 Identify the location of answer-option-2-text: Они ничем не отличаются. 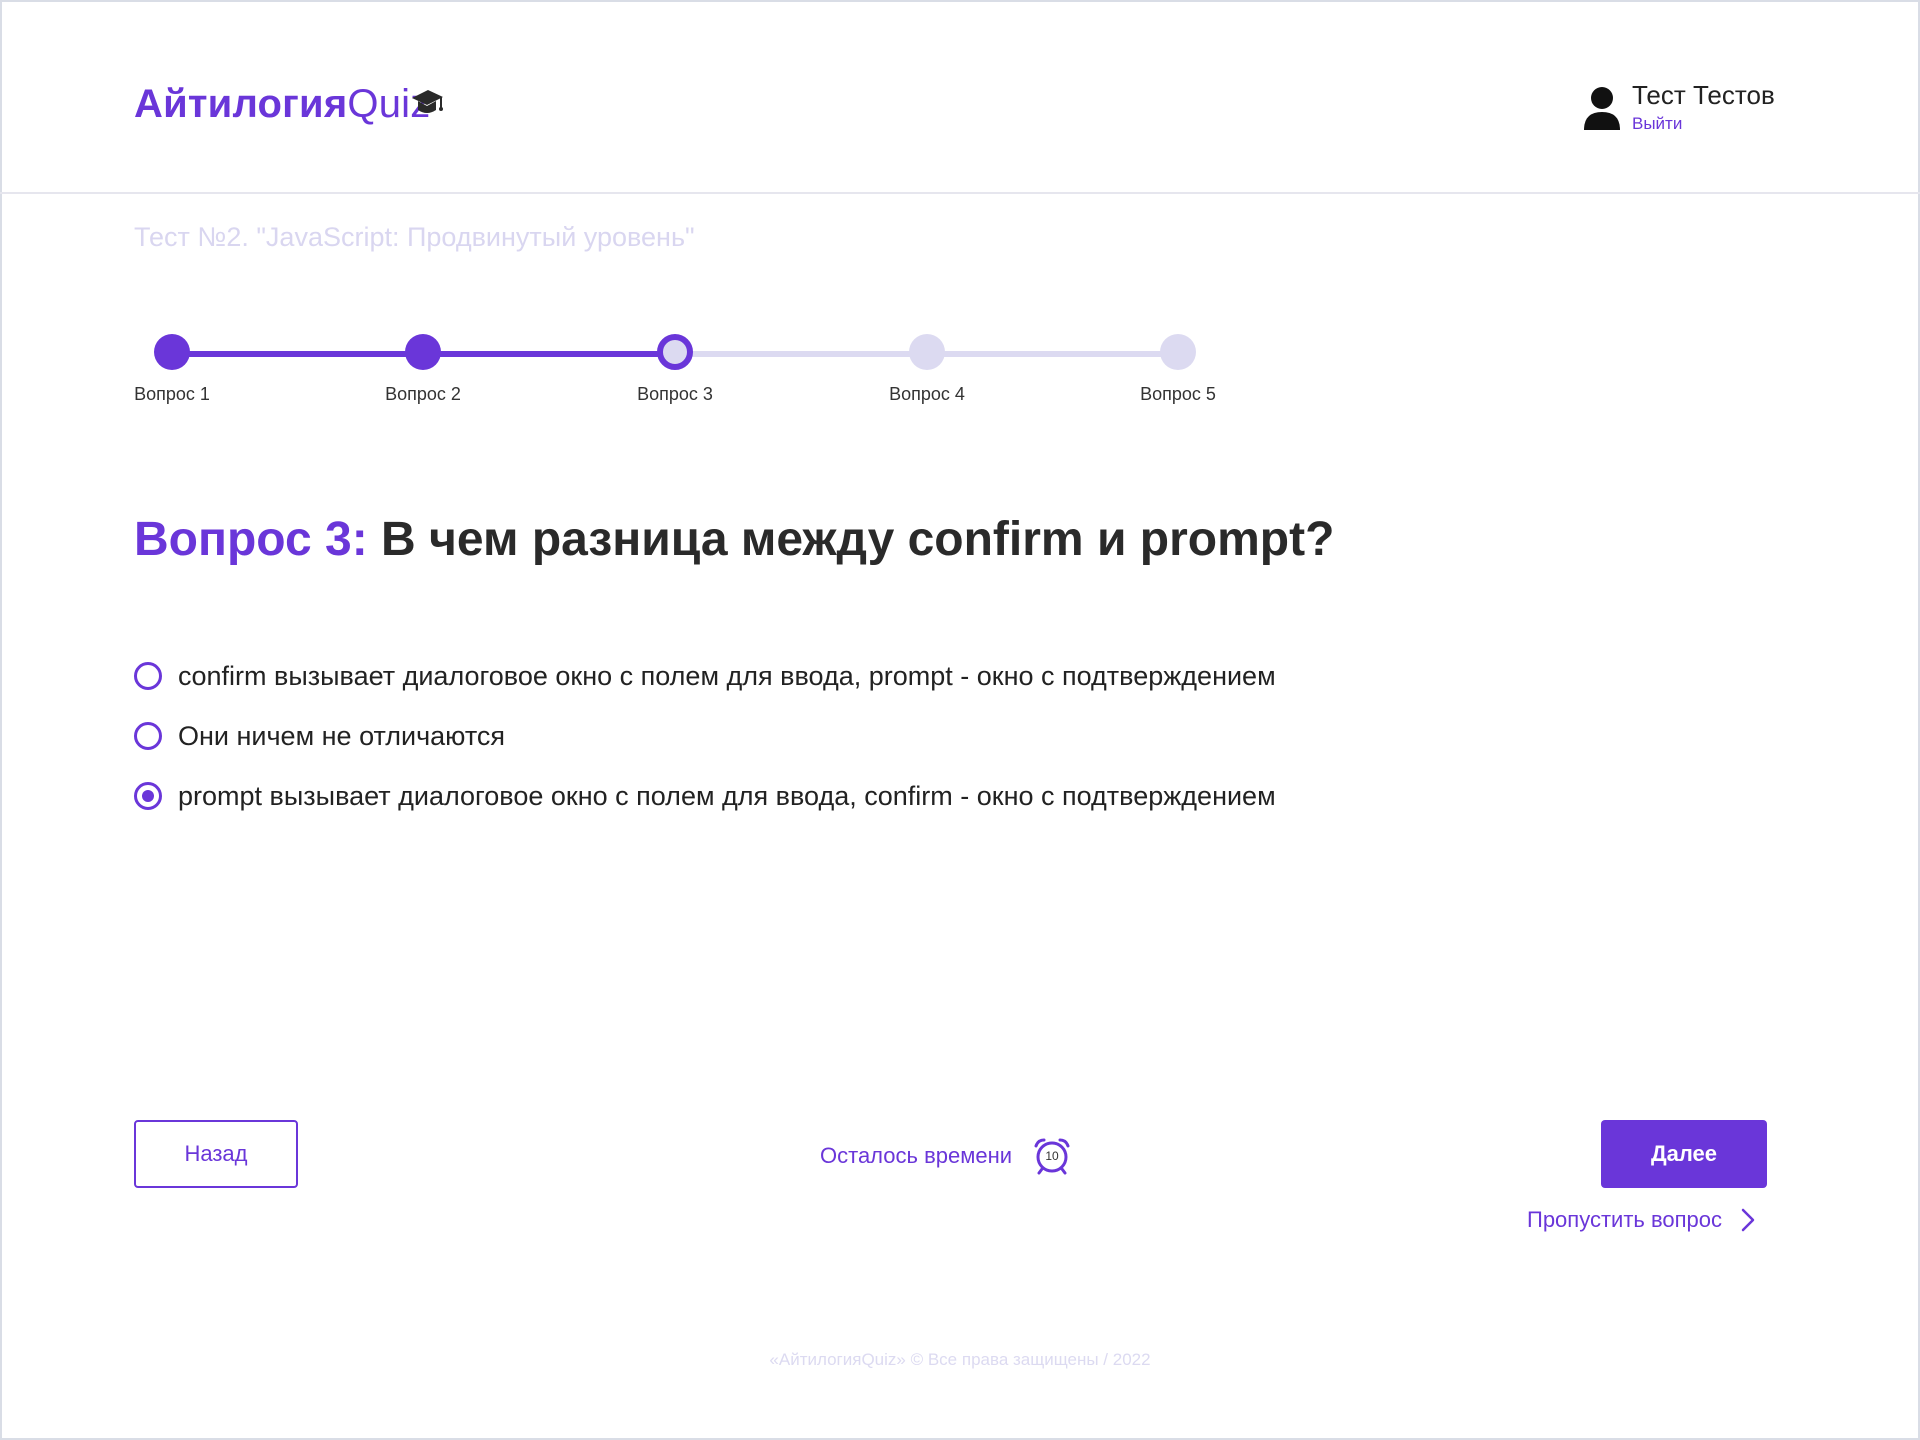
(342, 735).